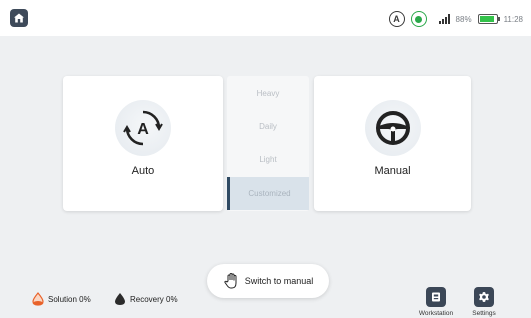 The image size is (531, 318). What do you see at coordinates (143, 171) in the screenshot?
I see `auto-mode-label: Auto` at bounding box center [143, 171].